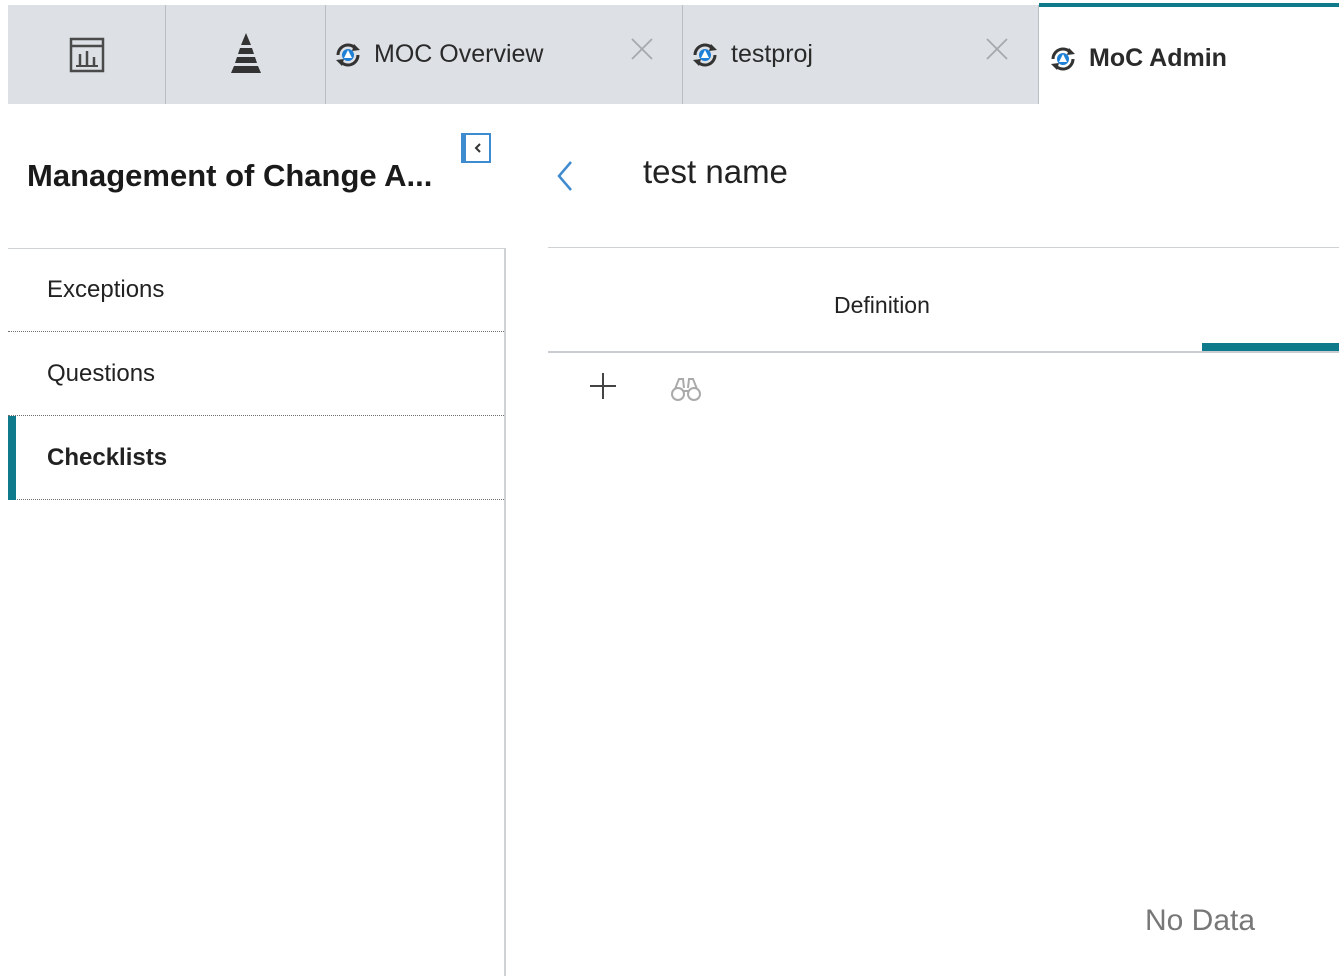 This screenshot has height=976, width=1339. Describe the element at coordinates (565, 176) in the screenshot. I see `back-chevron-icon` at that location.